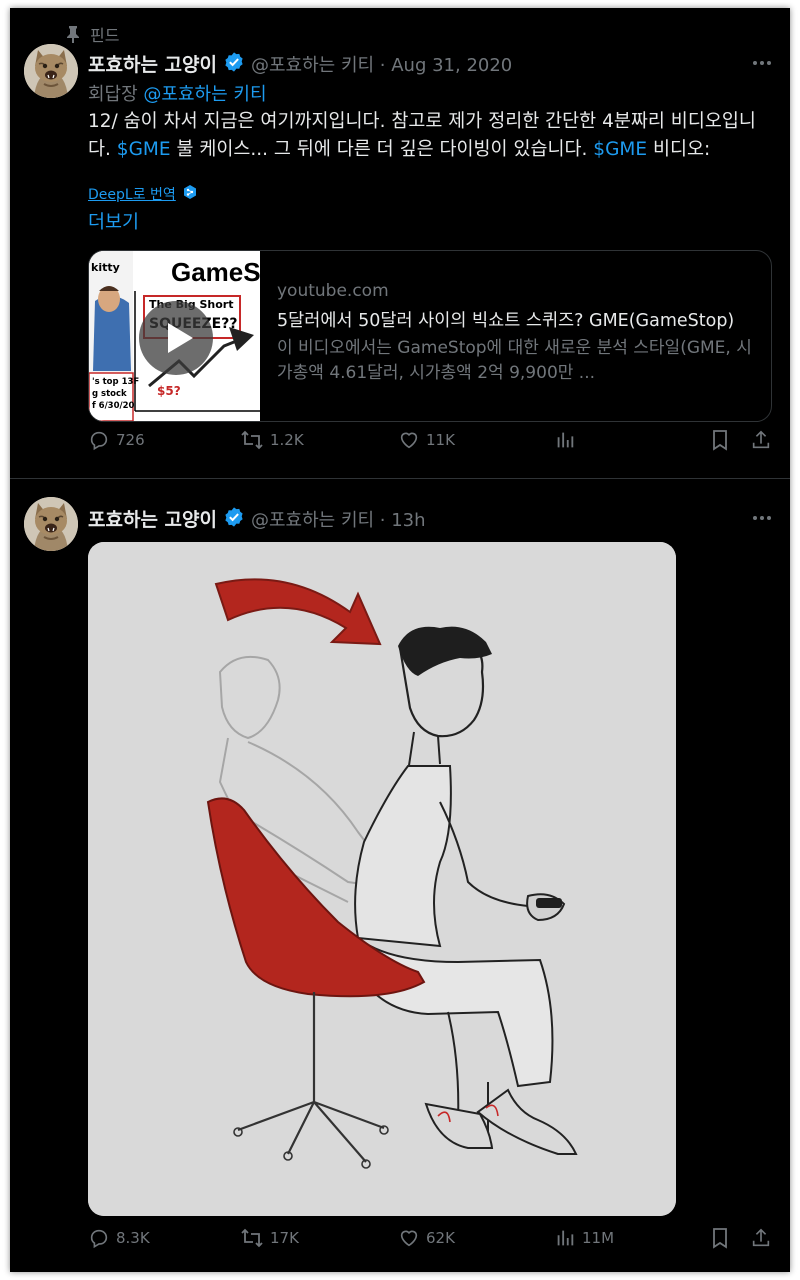 The image size is (800, 1280). Describe the element at coordinates (130, 440) in the screenshot. I see `reply-count: 726` at that location.